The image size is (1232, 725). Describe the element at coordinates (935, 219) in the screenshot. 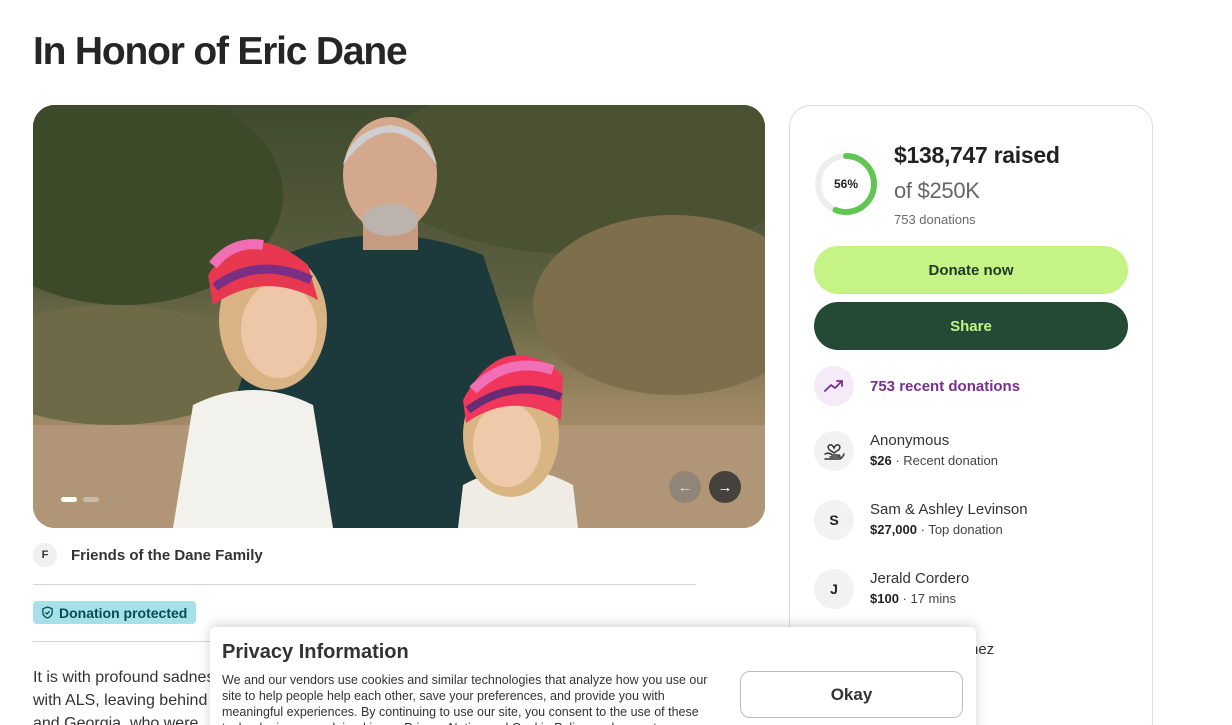

I see `donation-count: 753 donations` at that location.